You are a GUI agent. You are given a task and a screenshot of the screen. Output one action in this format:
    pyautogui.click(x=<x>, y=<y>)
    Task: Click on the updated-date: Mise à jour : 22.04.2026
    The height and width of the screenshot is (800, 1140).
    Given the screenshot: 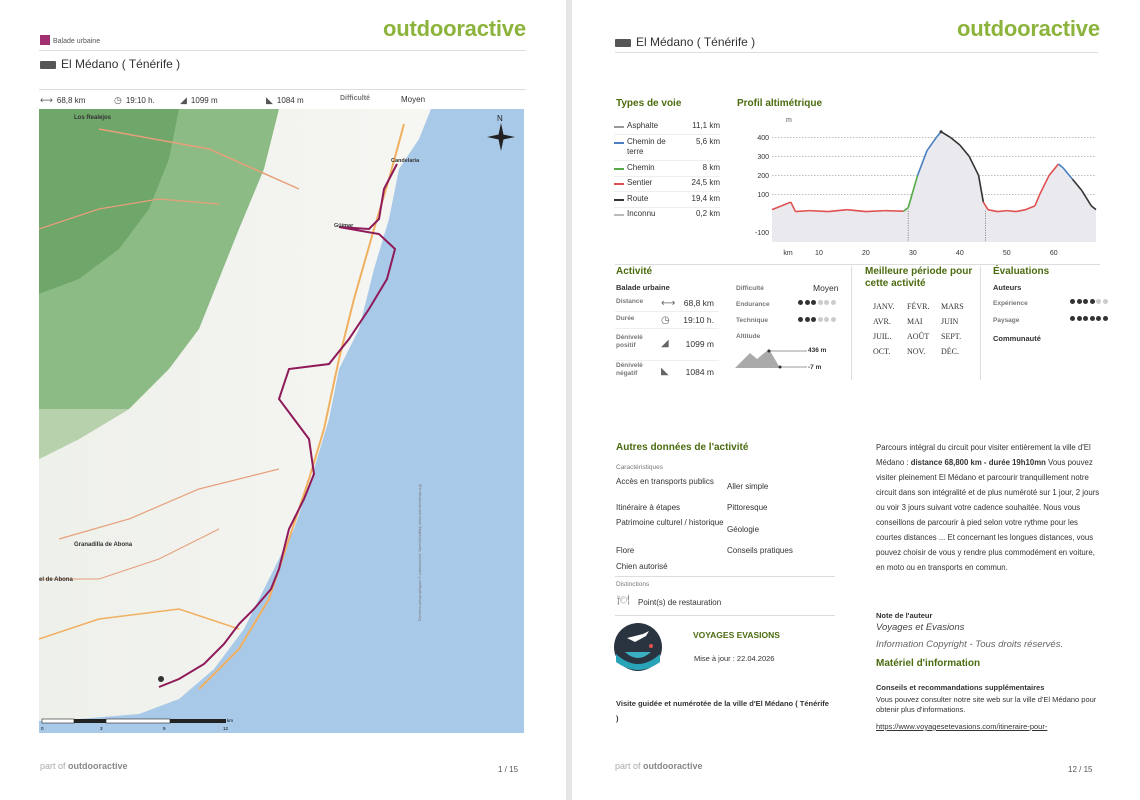 What is the action you would take?
    pyautogui.click(x=734, y=658)
    